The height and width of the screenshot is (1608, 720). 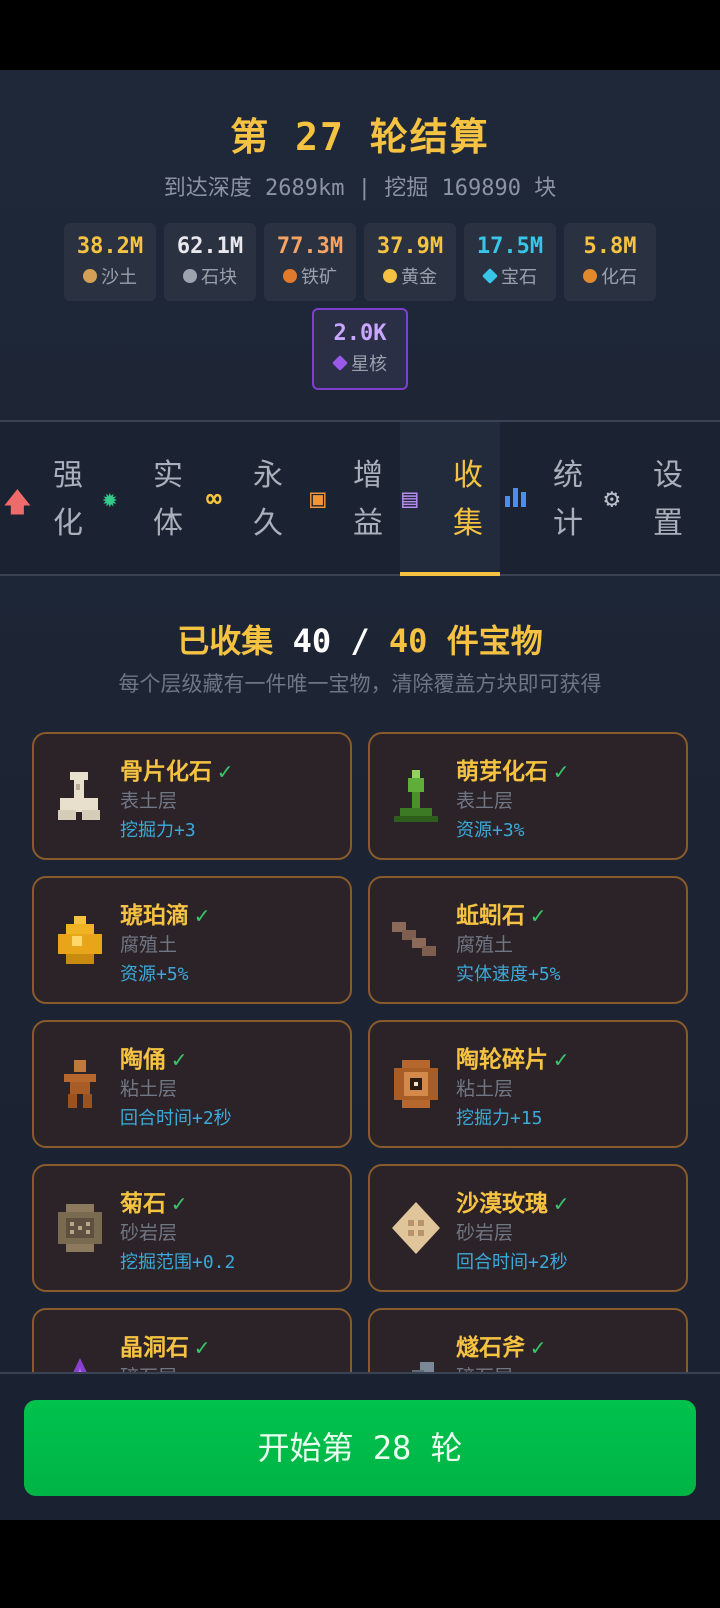 I want to click on tab-label: 设置, so click(x=668, y=499).